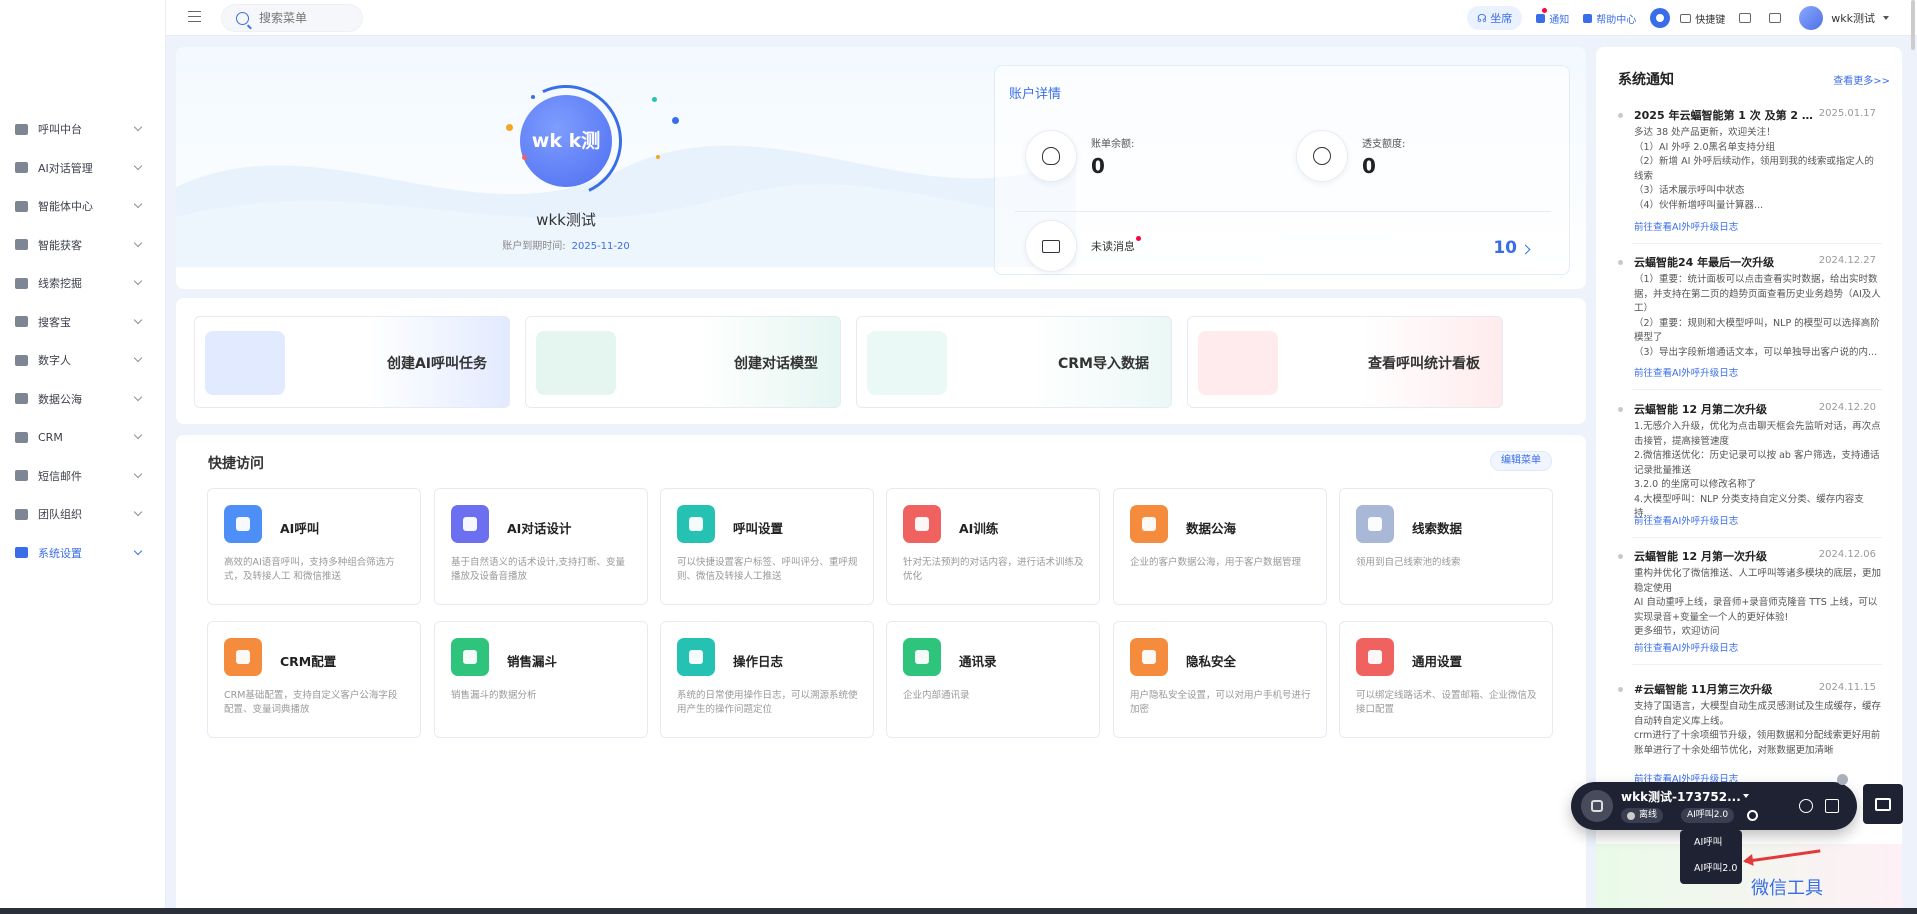 The image size is (1917, 914). What do you see at coordinates (83, 399) in the screenshot?
I see `sidebar-item: 数据公海` at bounding box center [83, 399].